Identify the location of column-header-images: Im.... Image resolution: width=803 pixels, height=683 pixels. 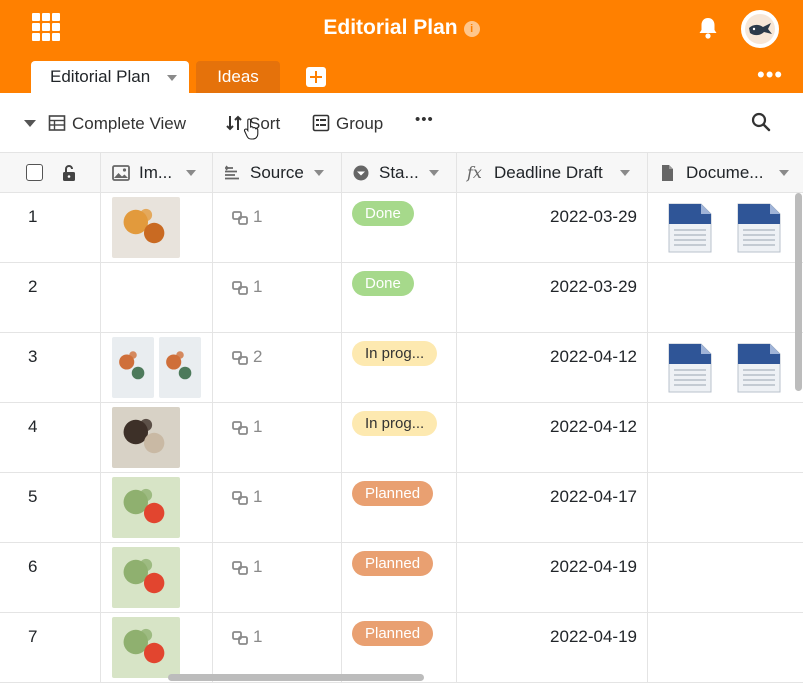
(157, 173).